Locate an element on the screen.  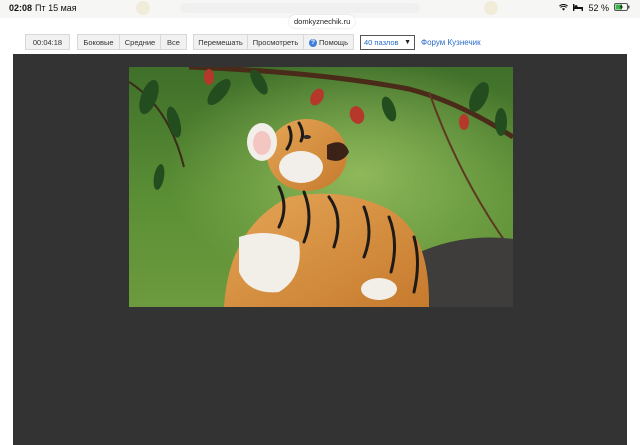
status-indicators: 52 % is located at coordinates (594, 8).